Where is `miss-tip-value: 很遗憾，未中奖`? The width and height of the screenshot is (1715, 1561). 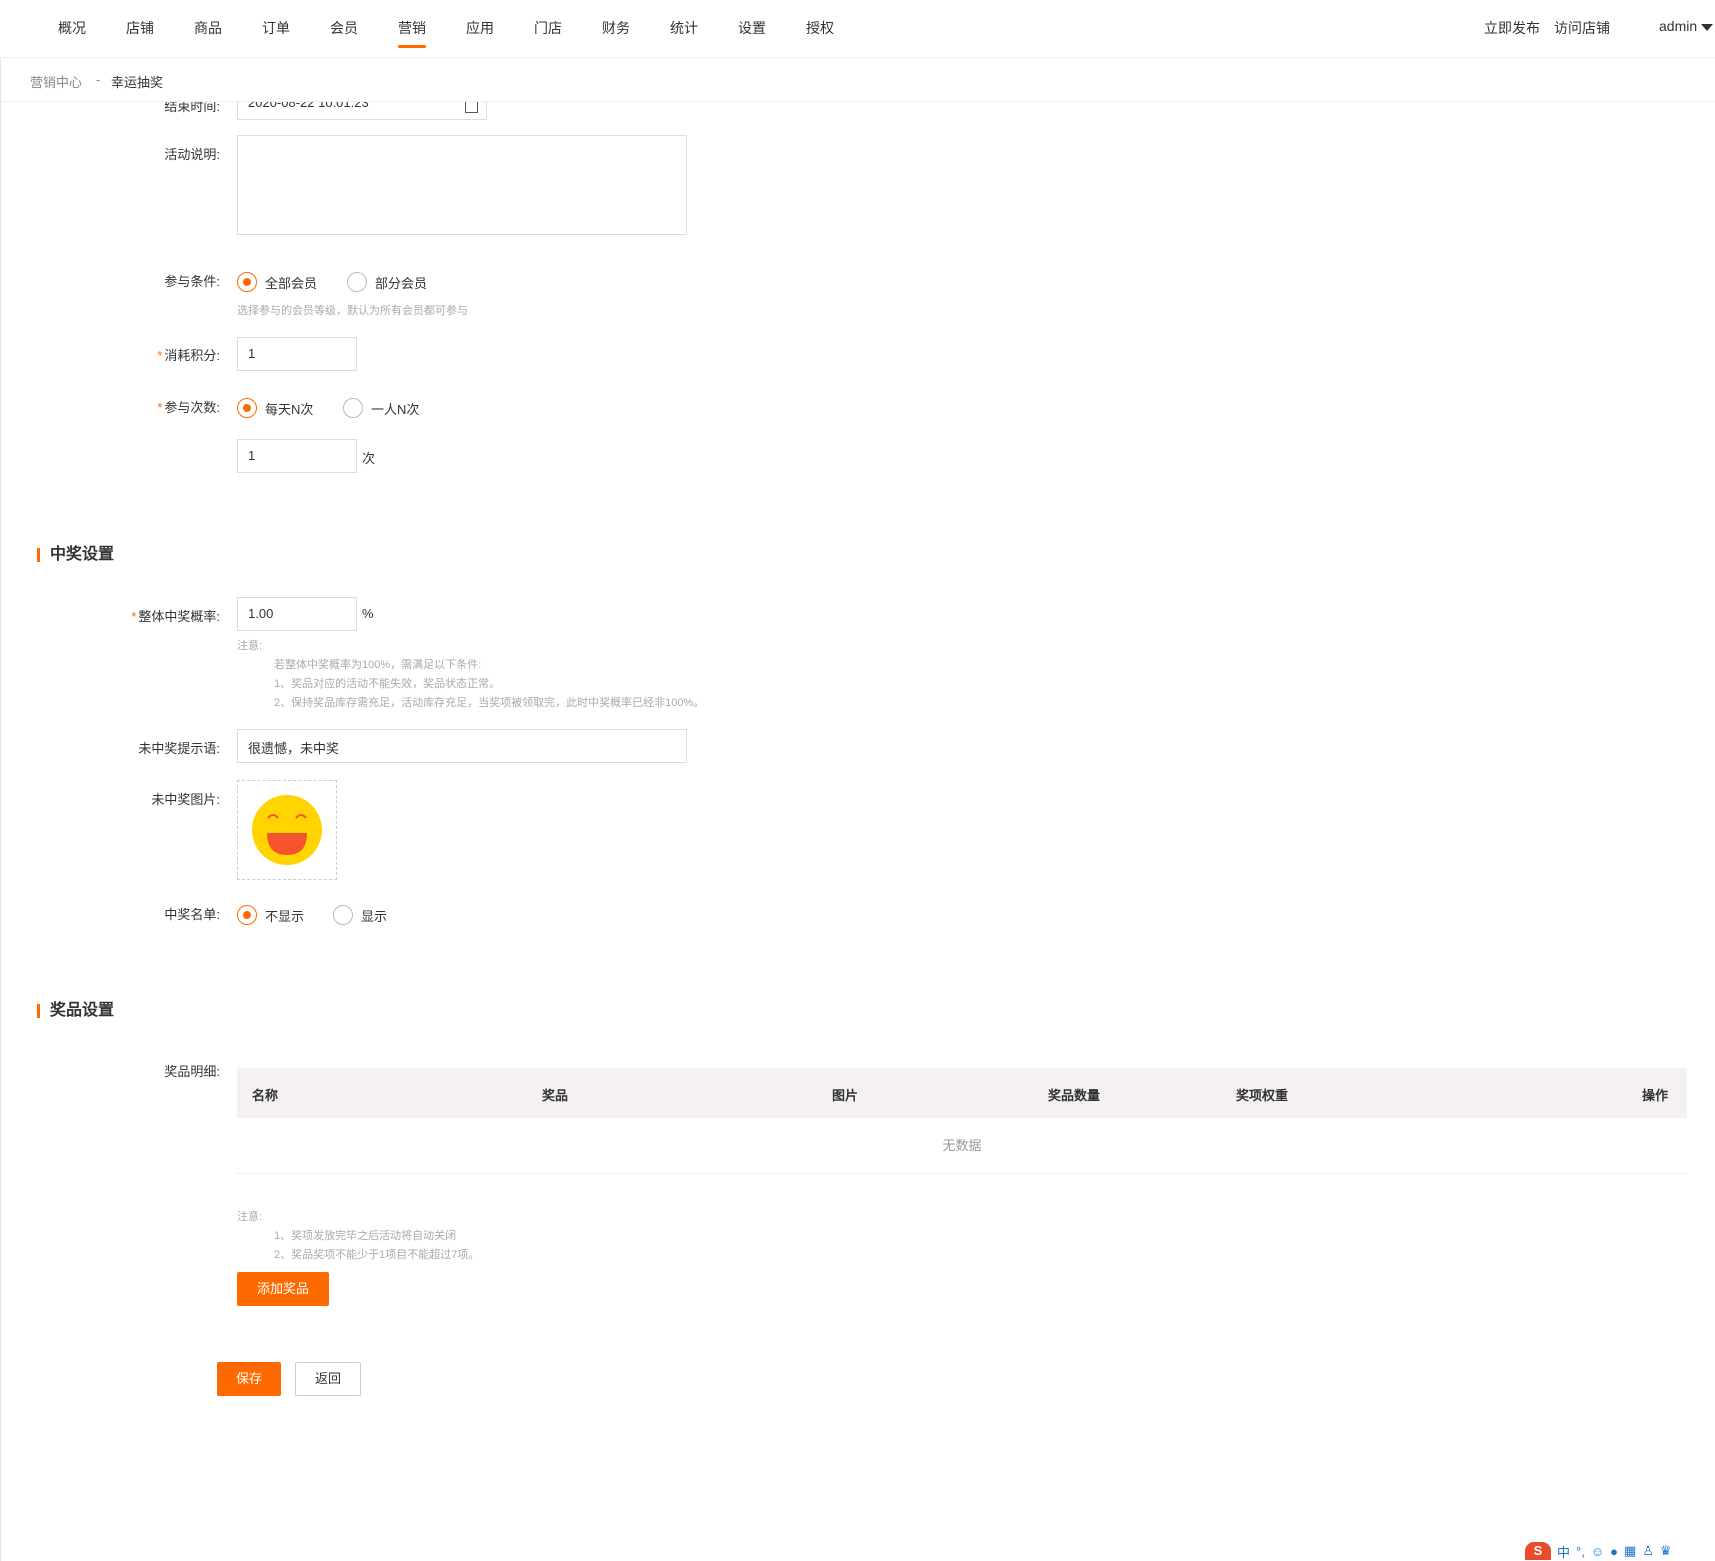 miss-tip-value: 很遗憾，未中奖 is located at coordinates (294, 748).